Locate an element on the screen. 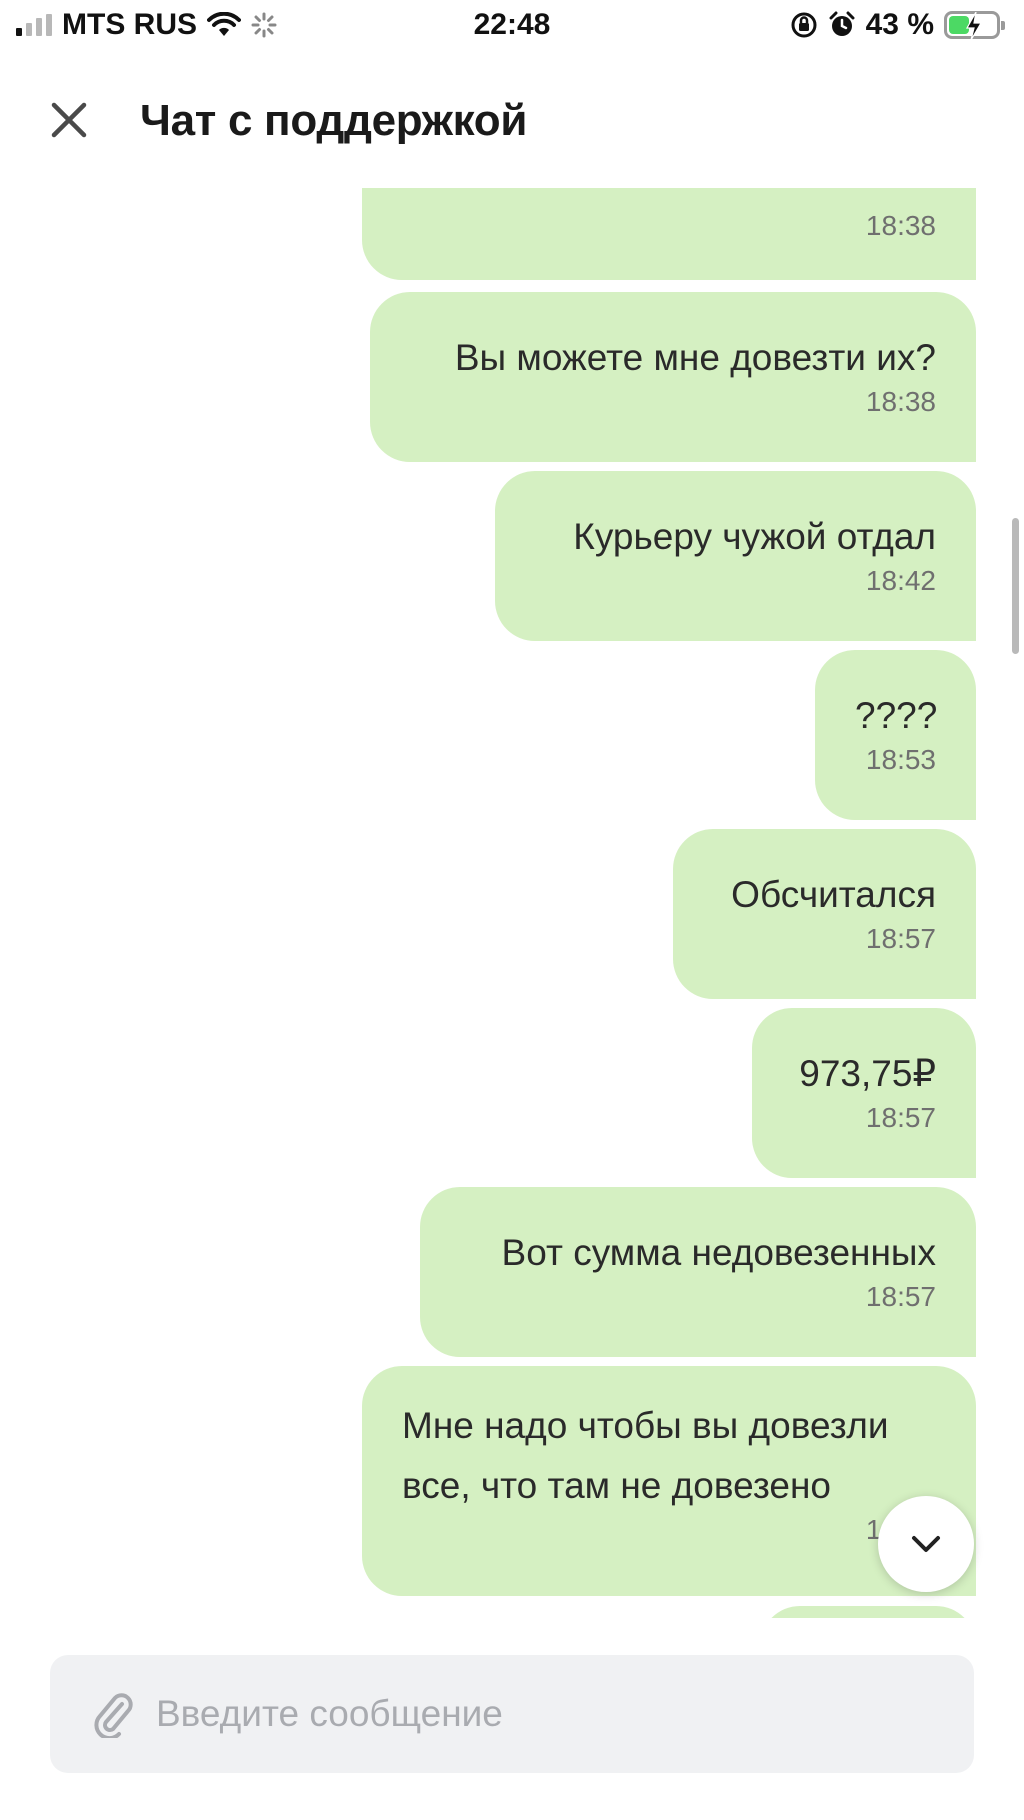 Image resolution: width=1024 pixels, height=1820 pixels. chevron-down-icon is located at coordinates (926, 1544).